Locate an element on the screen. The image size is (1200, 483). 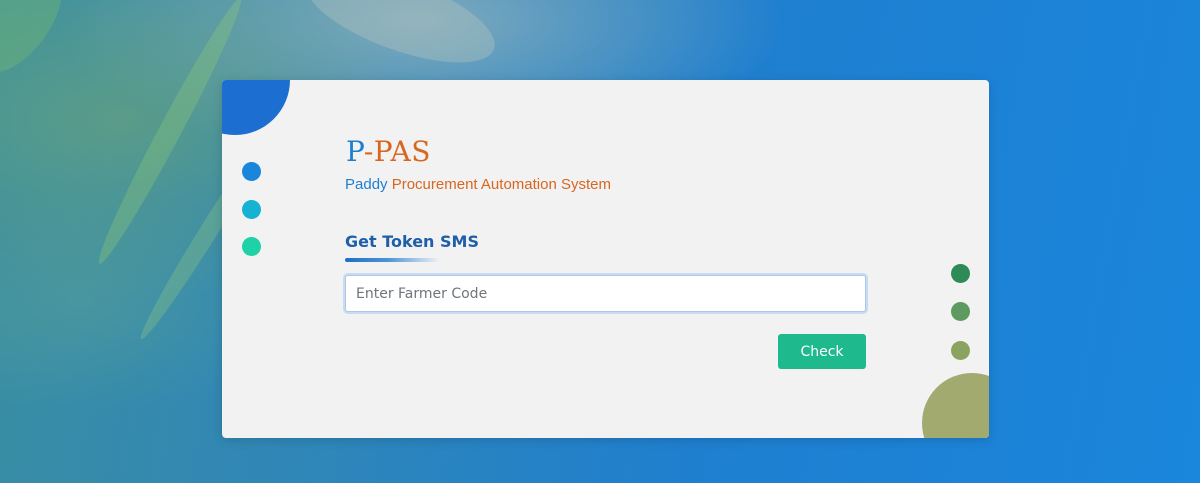
brand-logo-title: P-PAS is located at coordinates (388, 152).